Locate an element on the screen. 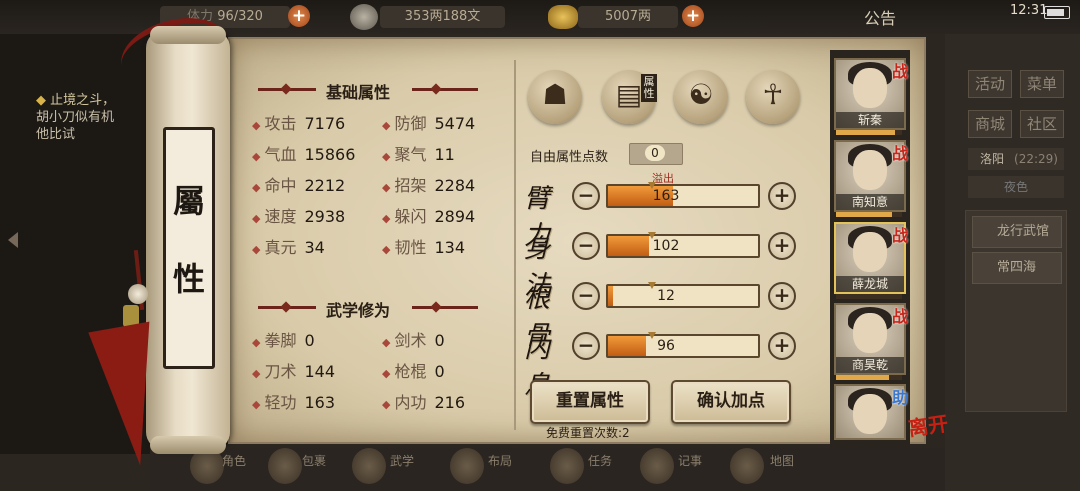 The image size is (1080, 491). stat-value: 7176 is located at coordinates (325, 123).